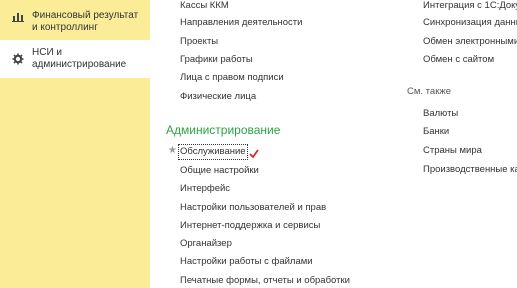  What do you see at coordinates (85, 21) in the screenshot?
I see `sidebar-item-label: Финансовый результат и контроллинг` at bounding box center [85, 21].